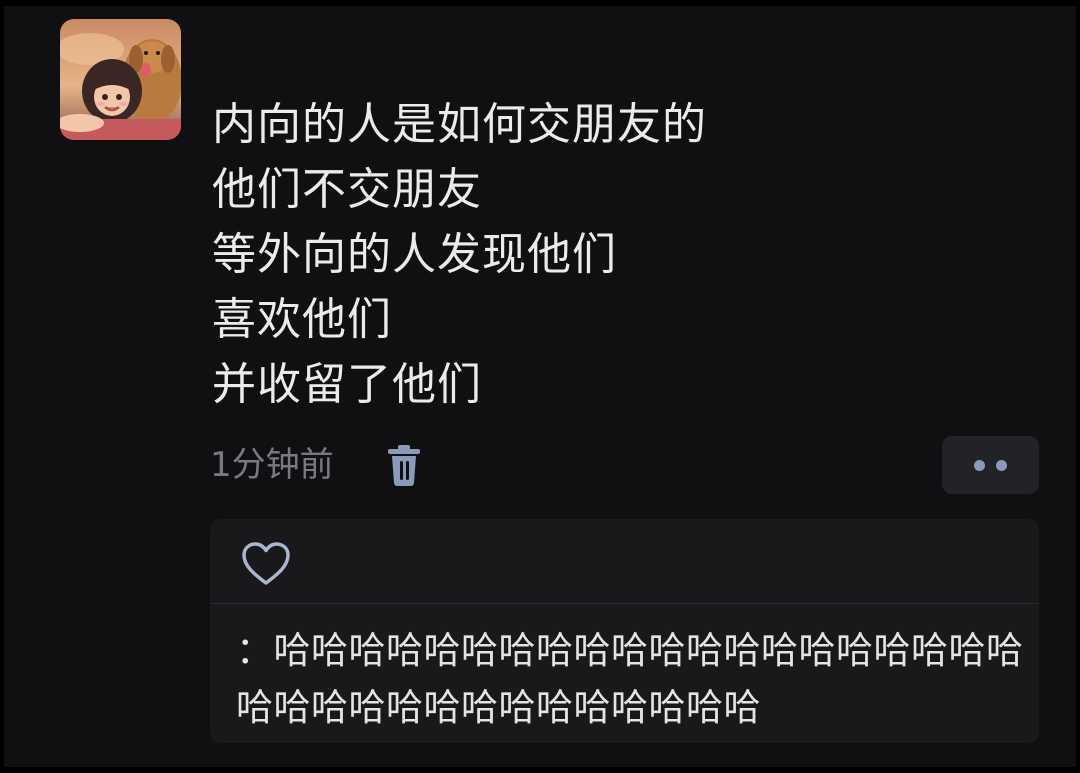 This screenshot has width=1080, height=773. Describe the element at coordinates (266, 564) in the screenshot. I see `heart-icon` at that location.